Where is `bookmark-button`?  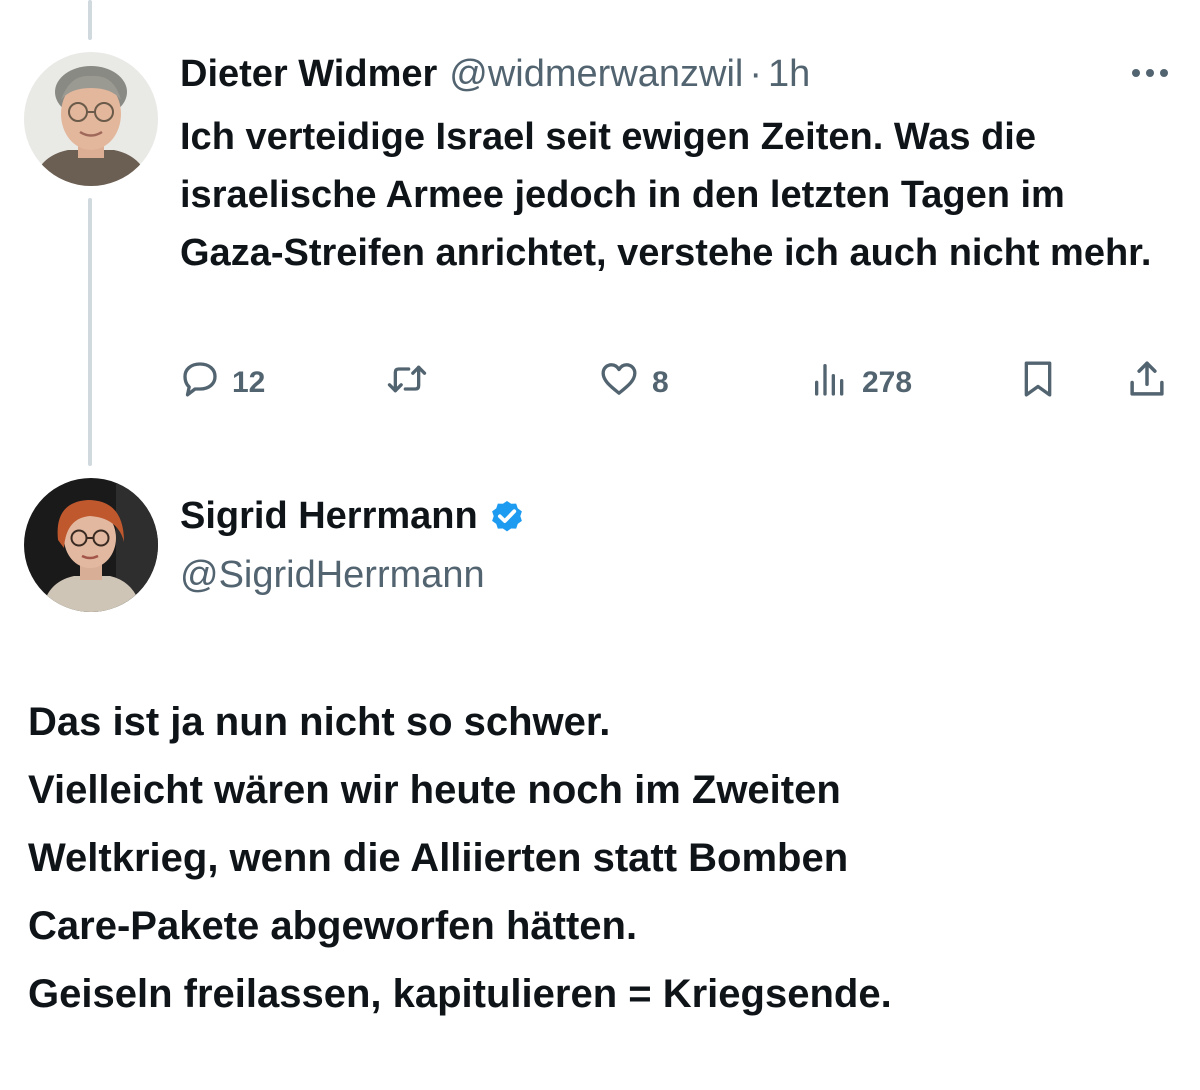
bookmark-button is located at coordinates (1038, 383).